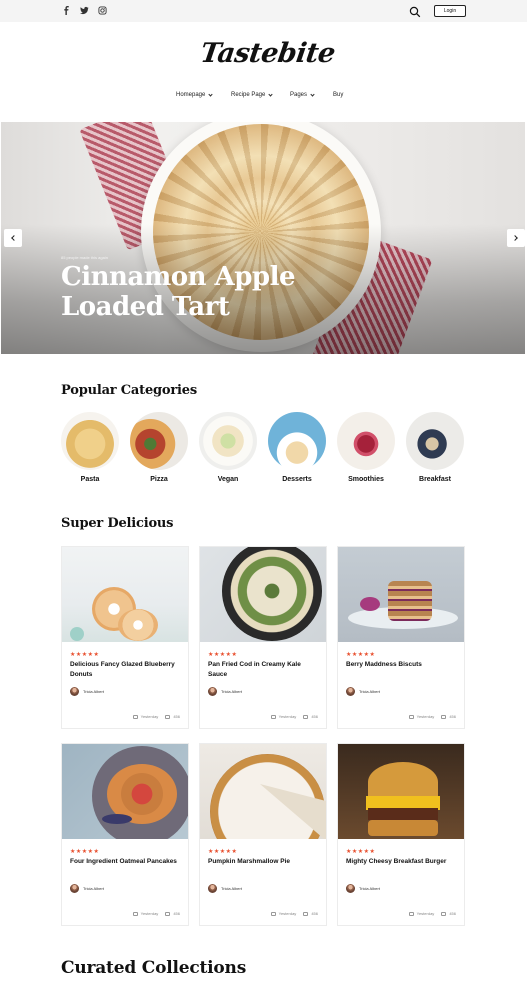 The width and height of the screenshot is (527, 985). What do you see at coordinates (248, 95) in the screenshot?
I see `nav-item-label: Recipe Page` at bounding box center [248, 95].